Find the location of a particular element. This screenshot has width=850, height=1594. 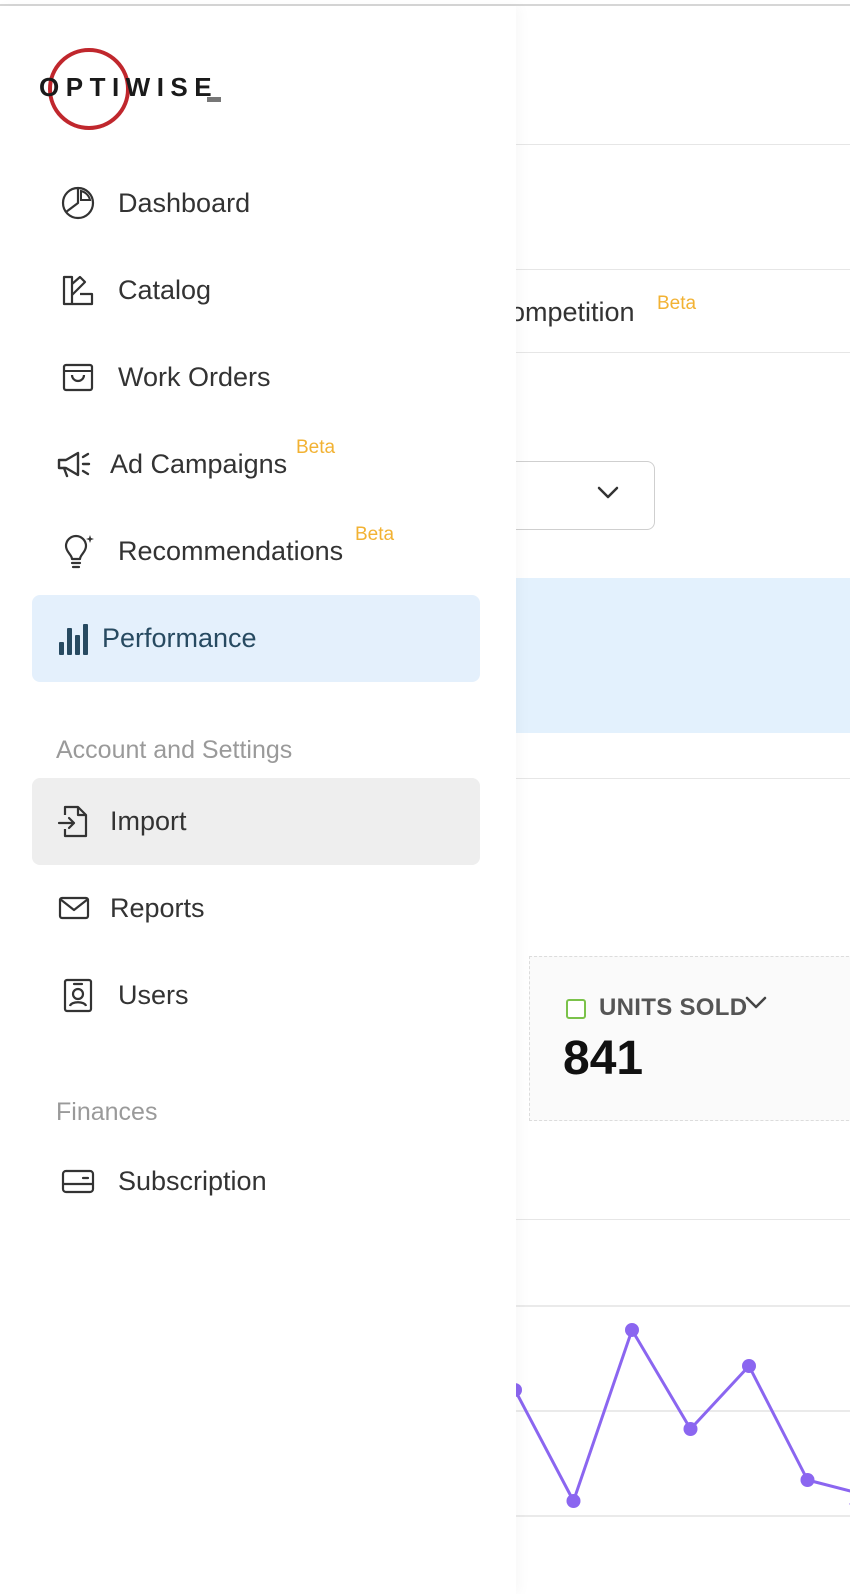

line-chart is located at coordinates (683, 1442).